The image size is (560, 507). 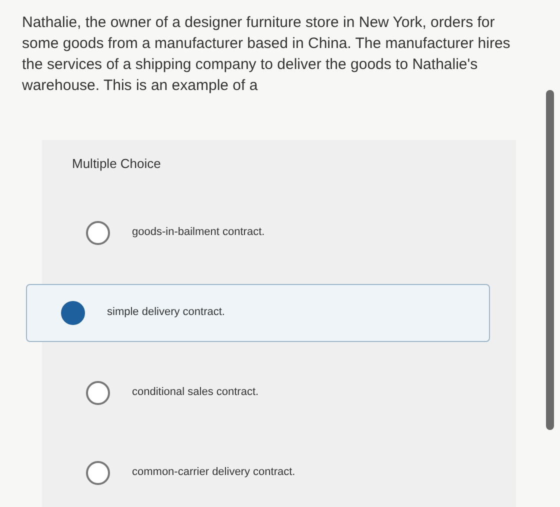 What do you see at coordinates (279, 233) in the screenshot?
I see `answer-option: goods-in-bailment contract.` at bounding box center [279, 233].